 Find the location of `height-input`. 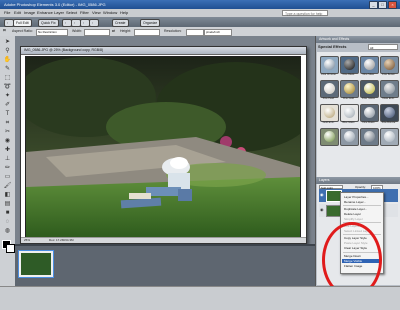

height-input is located at coordinates (147, 32).